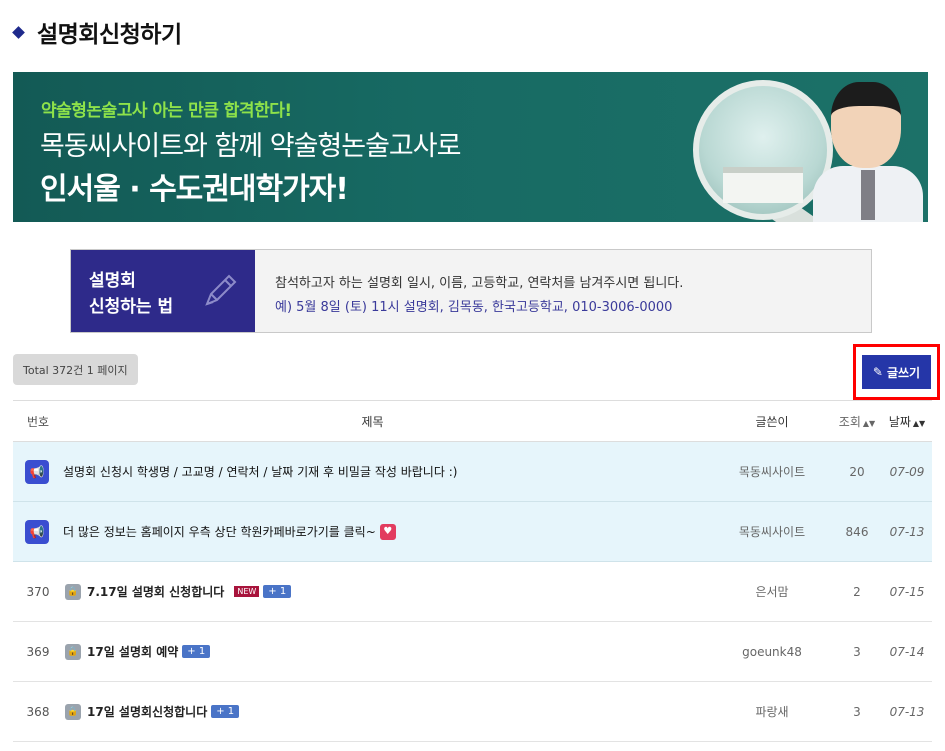  Describe the element at coordinates (907, 471) in the screenshot. I see `notice-date: 07-09` at that location.